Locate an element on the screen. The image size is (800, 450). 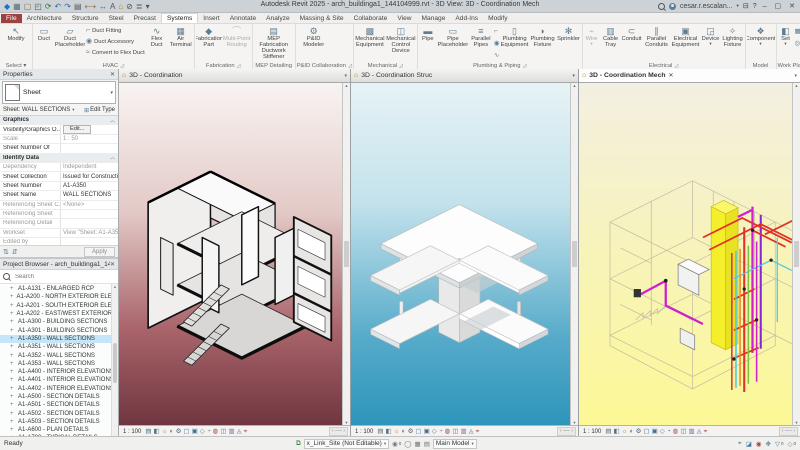
browser-item-a1-a200: +A1-A200 - NORTH EXTERIOR ELEVATION is located at coordinates (59, 297).